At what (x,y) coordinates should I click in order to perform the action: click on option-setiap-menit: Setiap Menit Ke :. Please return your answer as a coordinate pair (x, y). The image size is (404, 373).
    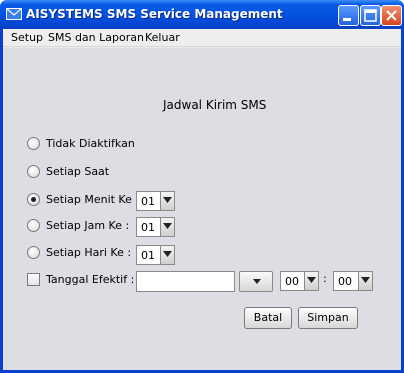
    Looking at the image, I should click on (83, 201).